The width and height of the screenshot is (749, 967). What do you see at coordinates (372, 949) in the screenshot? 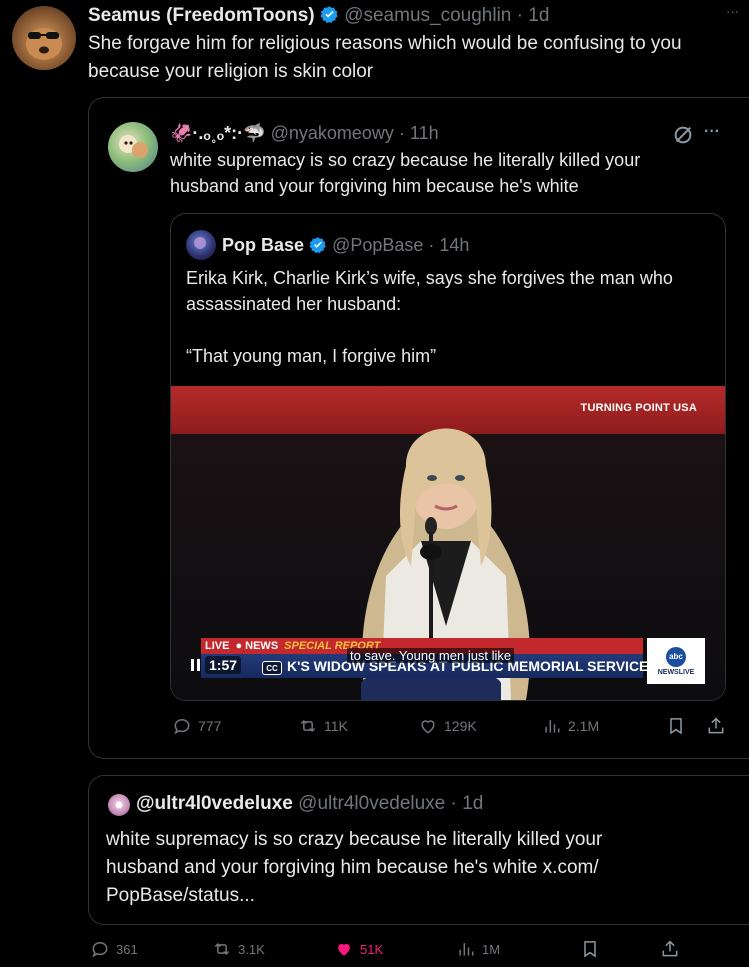
I see `main-like-count: 51K` at bounding box center [372, 949].